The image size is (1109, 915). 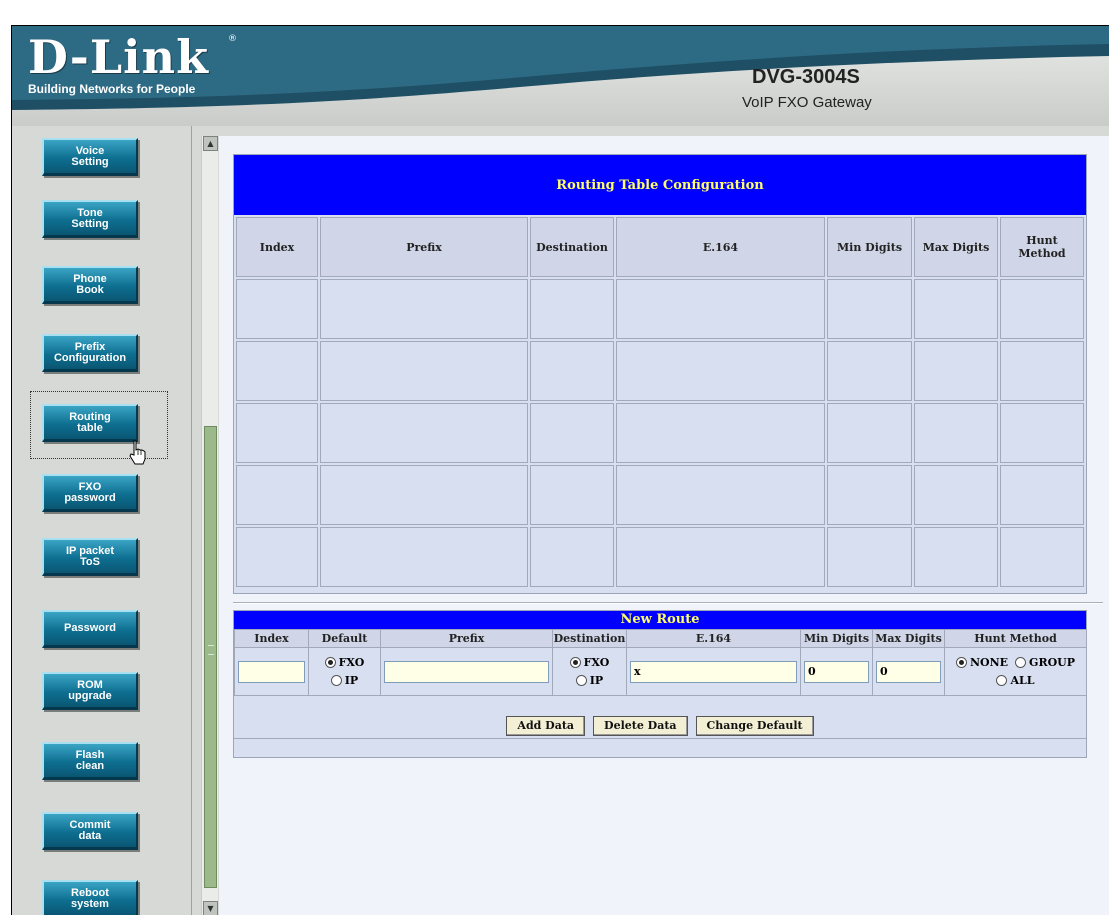 I want to click on new-route-input-row: FXO IP FXO IP x 0 0 NONE GROUP ALL, so click(x=660, y=671).